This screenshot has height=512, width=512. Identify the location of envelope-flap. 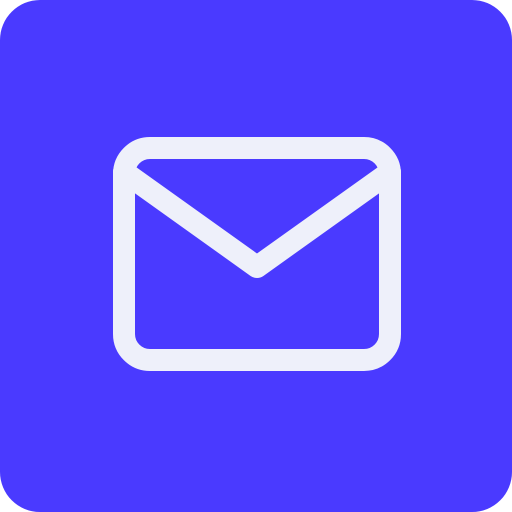
(257, 219).